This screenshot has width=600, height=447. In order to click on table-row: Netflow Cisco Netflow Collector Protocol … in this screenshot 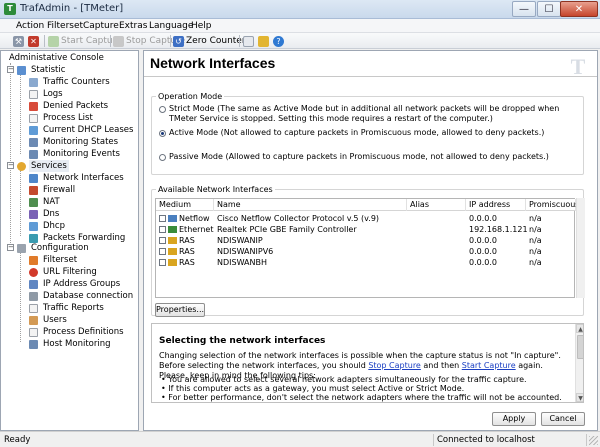, I will do `click(366, 218)`.